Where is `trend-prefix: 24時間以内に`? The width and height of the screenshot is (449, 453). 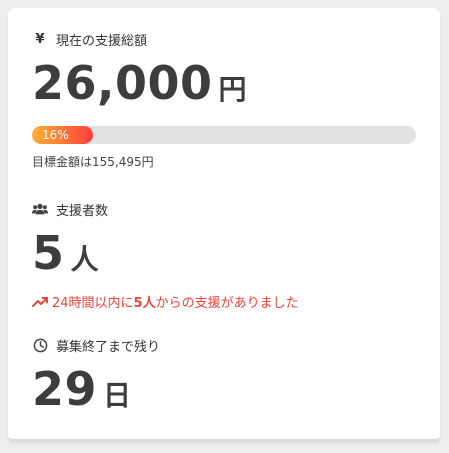
trend-prefix: 24時間以内に is located at coordinates (93, 303).